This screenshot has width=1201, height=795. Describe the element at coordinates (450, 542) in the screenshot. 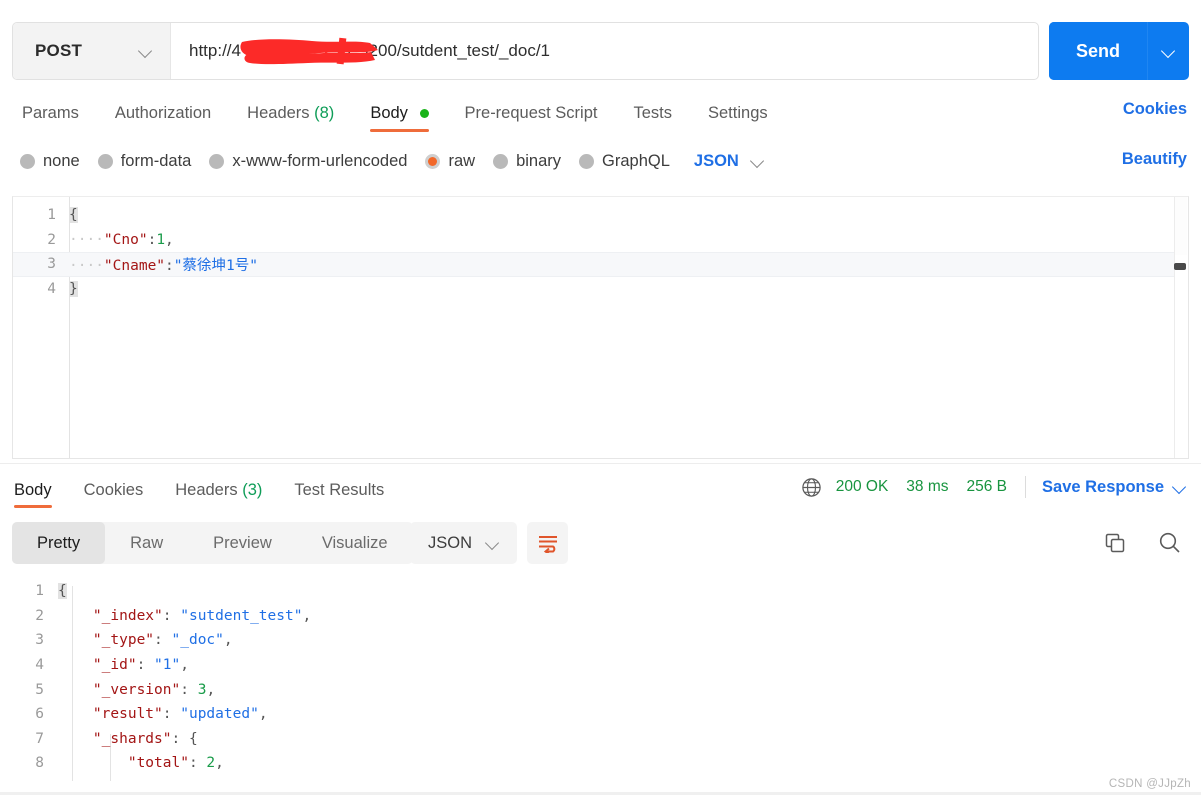

I see `response-format-label: JSON` at that location.